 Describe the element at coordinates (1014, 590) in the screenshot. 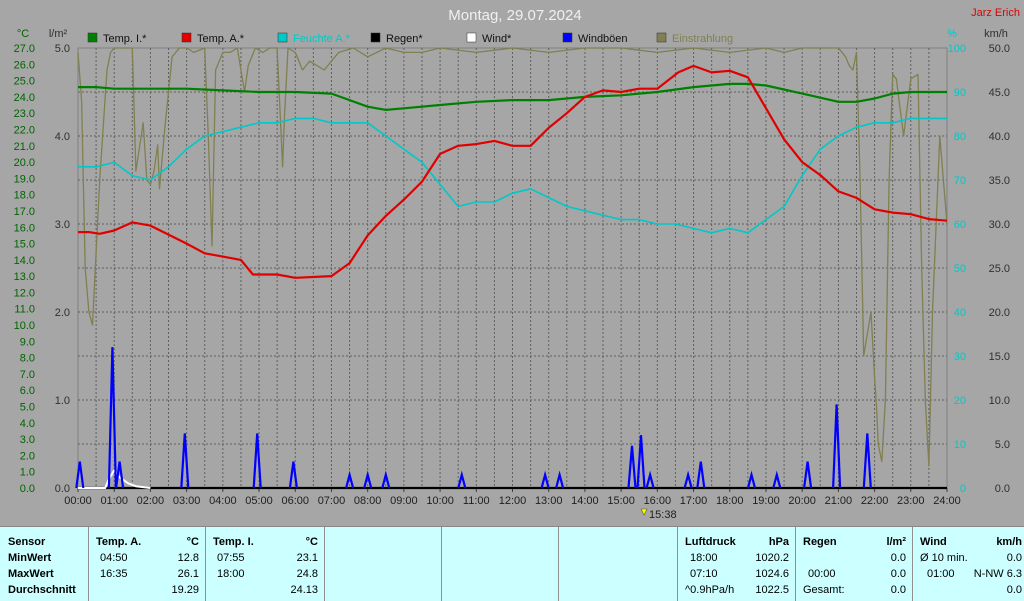

I see `wind-row3-value: 0.0` at that location.